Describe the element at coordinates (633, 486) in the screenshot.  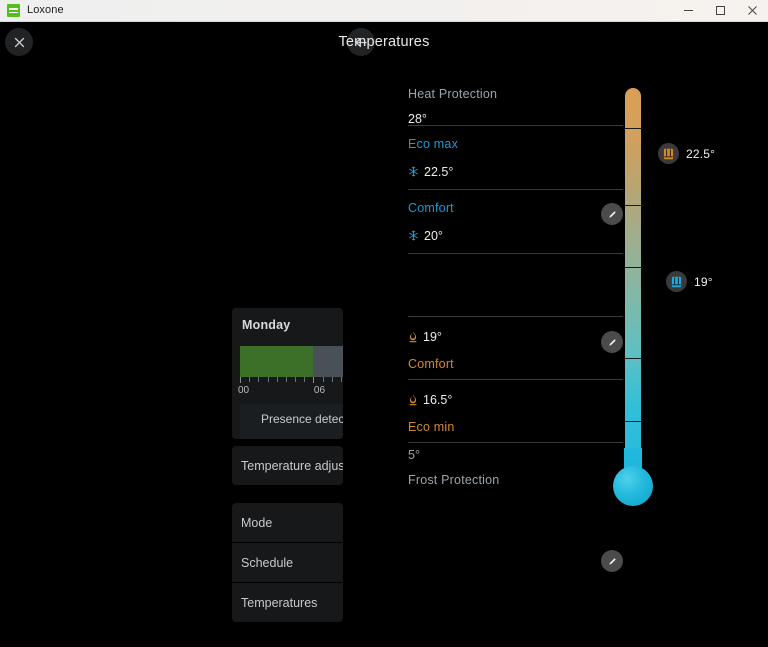
I see `thermometer-bulb` at that location.